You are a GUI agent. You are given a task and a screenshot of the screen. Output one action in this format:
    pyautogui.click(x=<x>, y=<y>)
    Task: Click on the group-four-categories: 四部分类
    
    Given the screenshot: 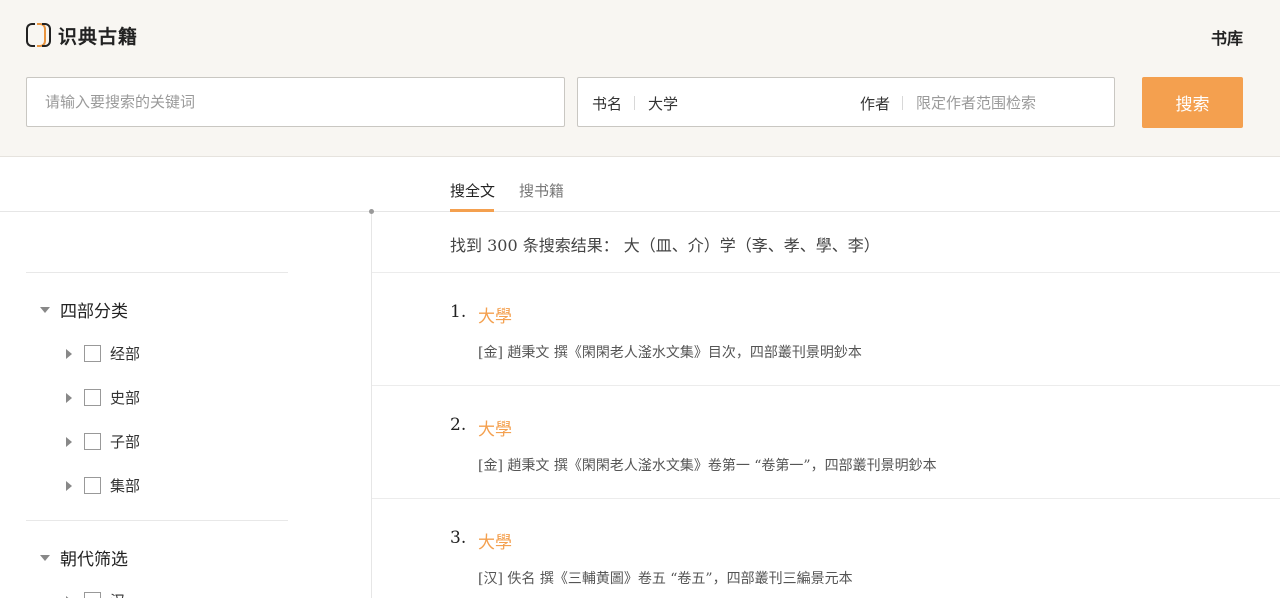 What is the action you would take?
    pyautogui.click(x=84, y=309)
    